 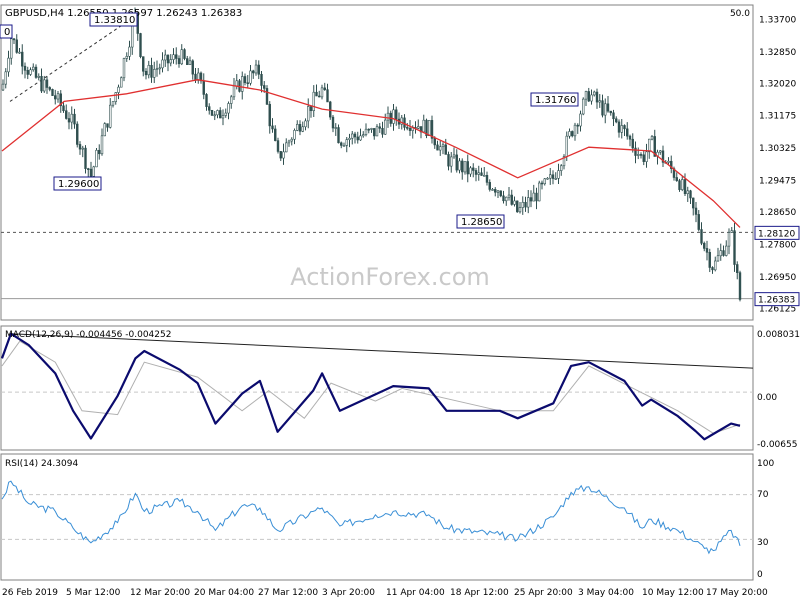 What do you see at coordinates (415, 593) in the screenshot?
I see `x-tick-label: 11 Apr 04:00` at bounding box center [415, 593].